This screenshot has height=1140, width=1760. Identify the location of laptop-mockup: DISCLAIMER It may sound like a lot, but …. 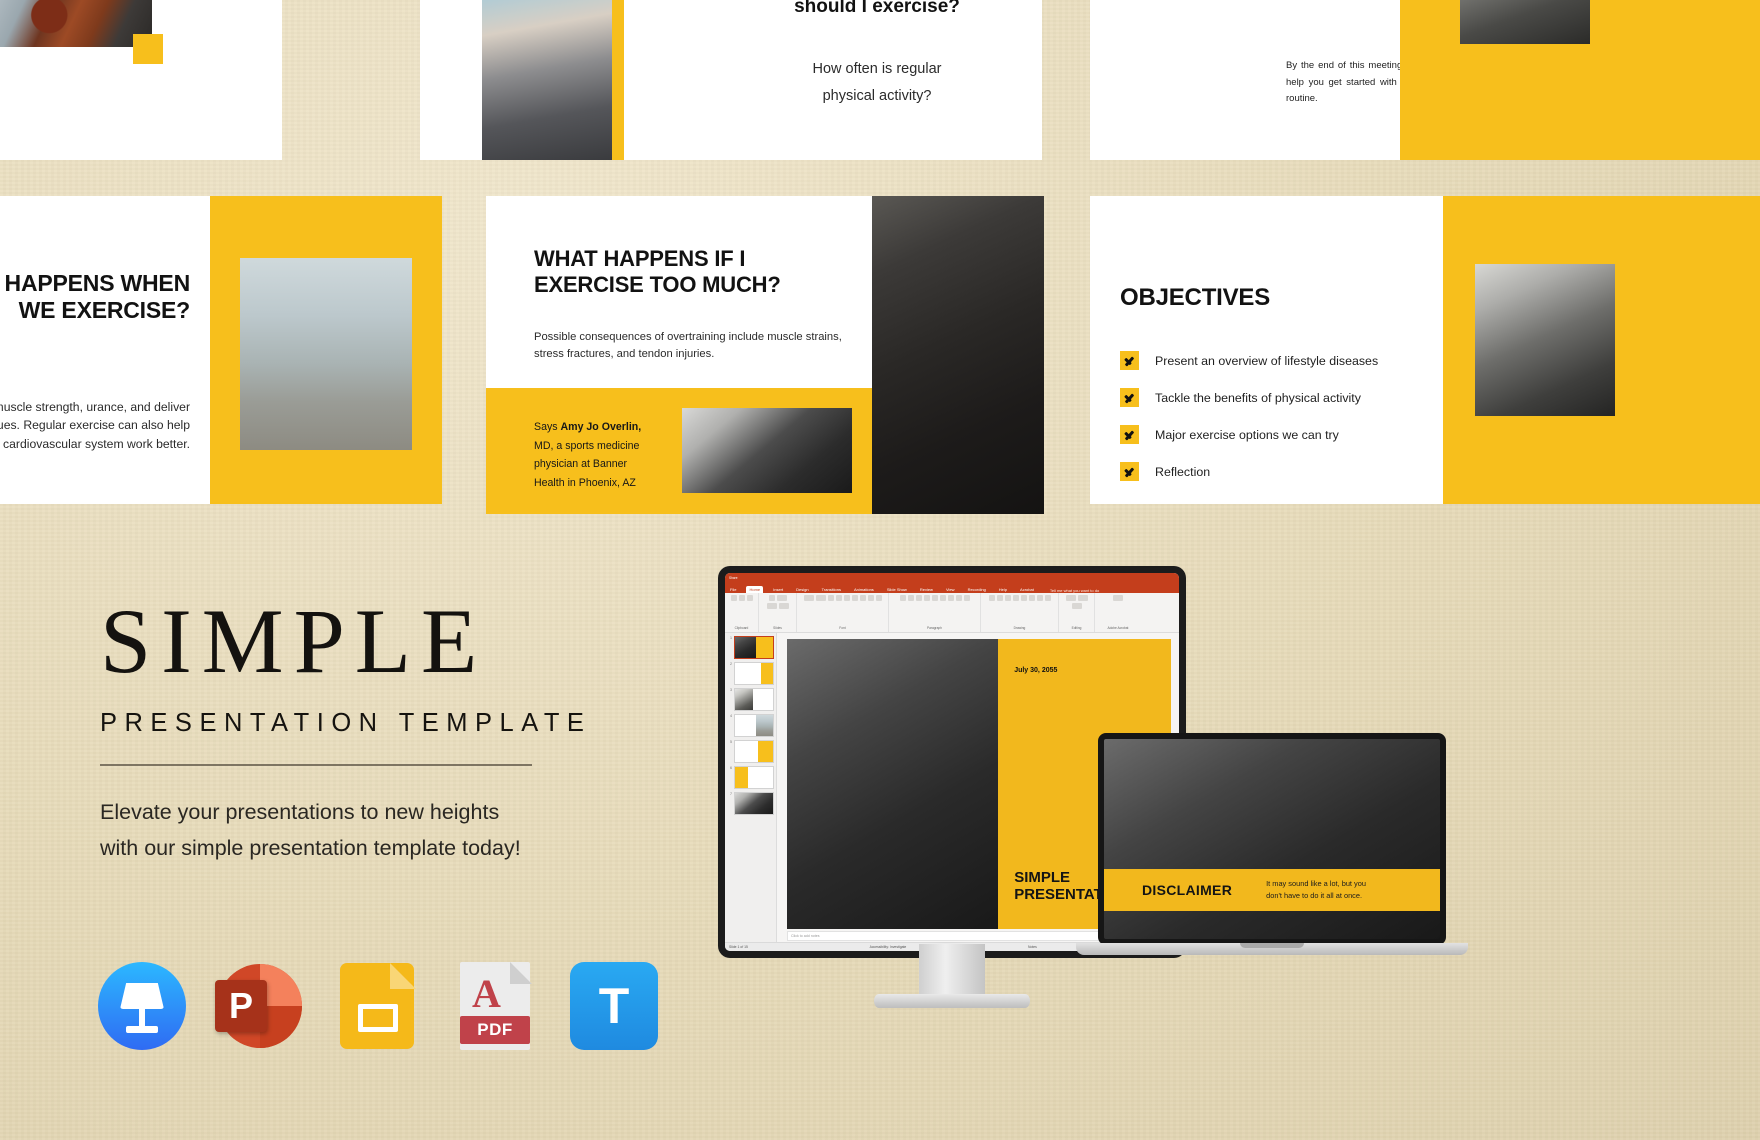
(1272, 853).